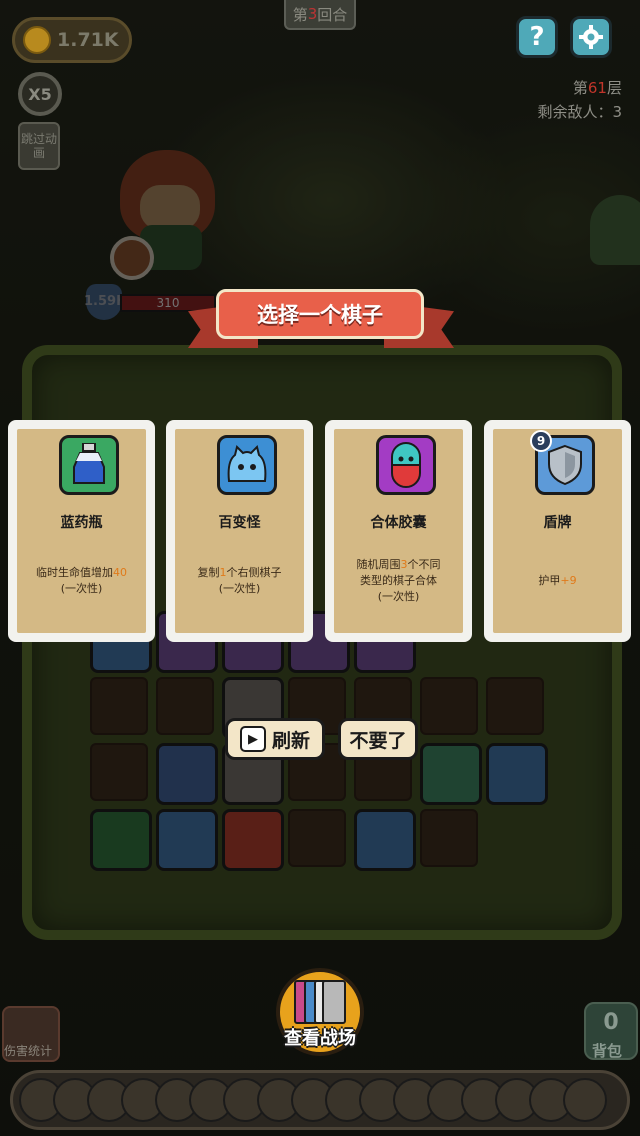  I want to click on card-back, so click(334, 1002).